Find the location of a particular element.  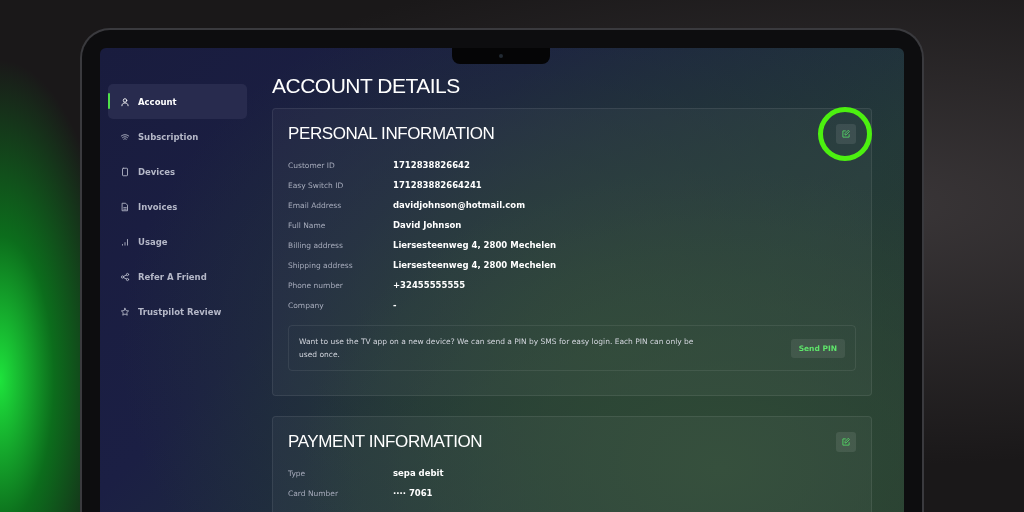

field-value: sepa debit is located at coordinates (419, 473).